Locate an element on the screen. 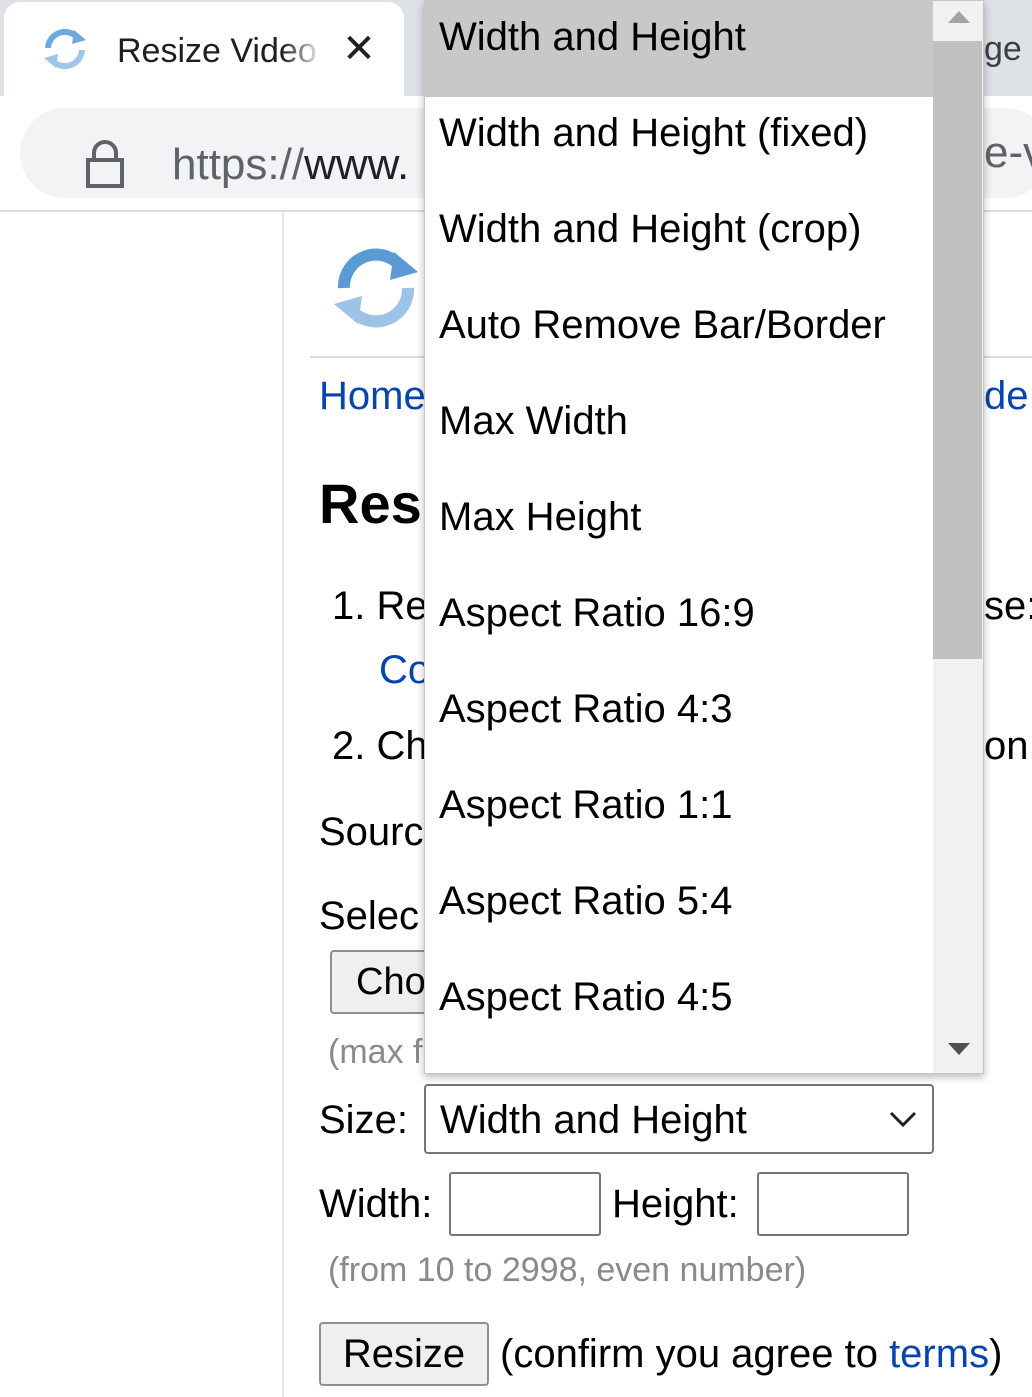 The height and width of the screenshot is (1397, 1032). step-1-text: 1. Re is located at coordinates (380, 606).